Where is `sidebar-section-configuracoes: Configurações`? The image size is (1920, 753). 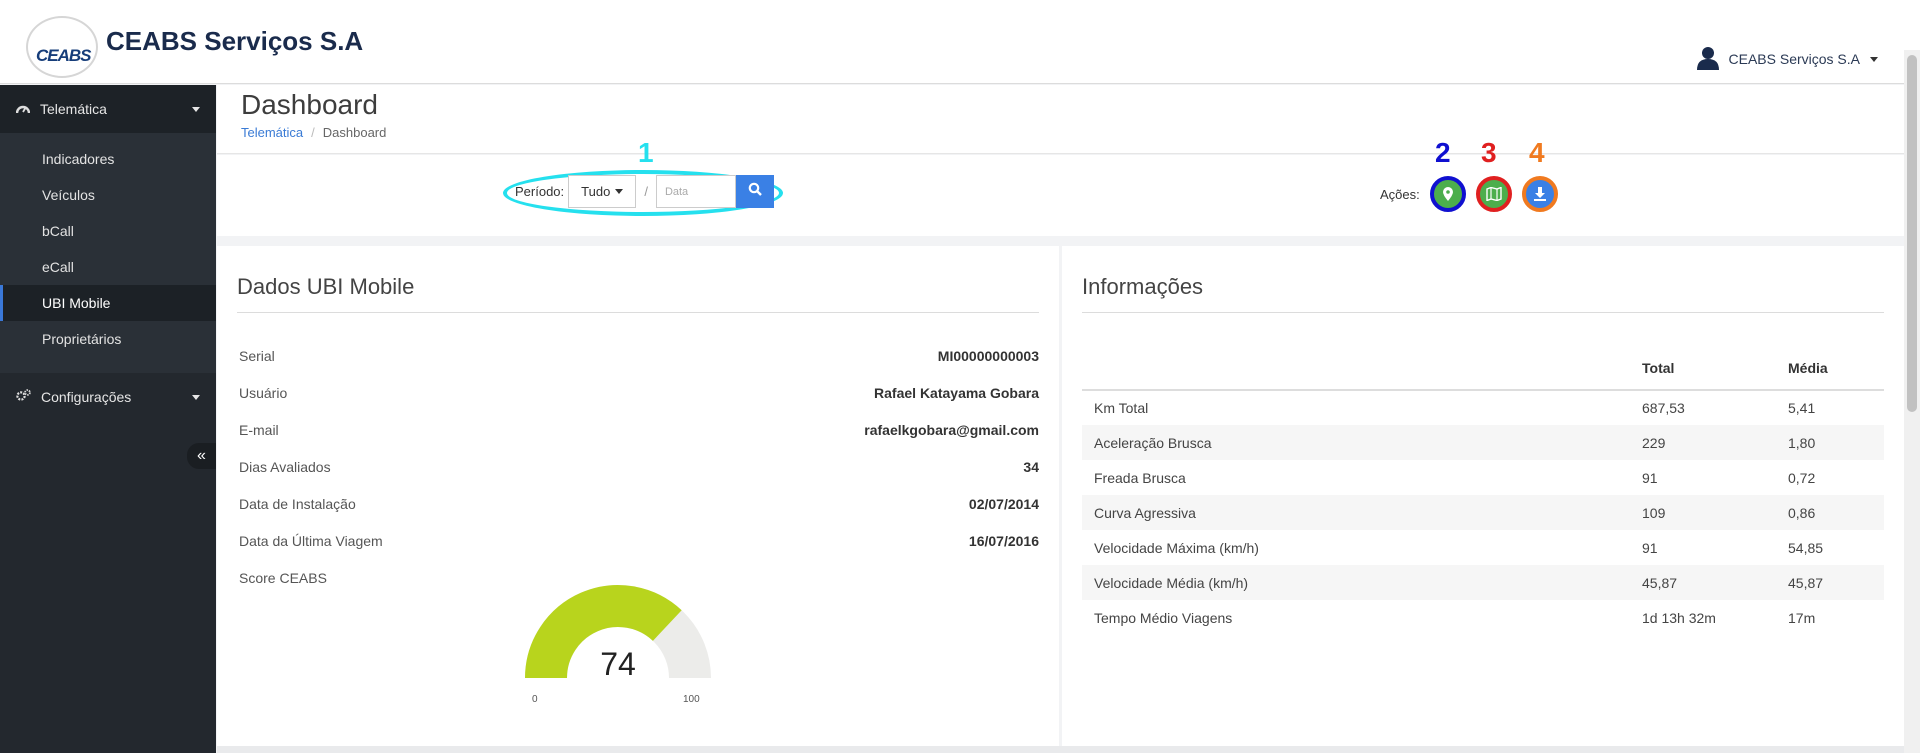 sidebar-section-configuracoes: Configurações is located at coordinates (108, 397).